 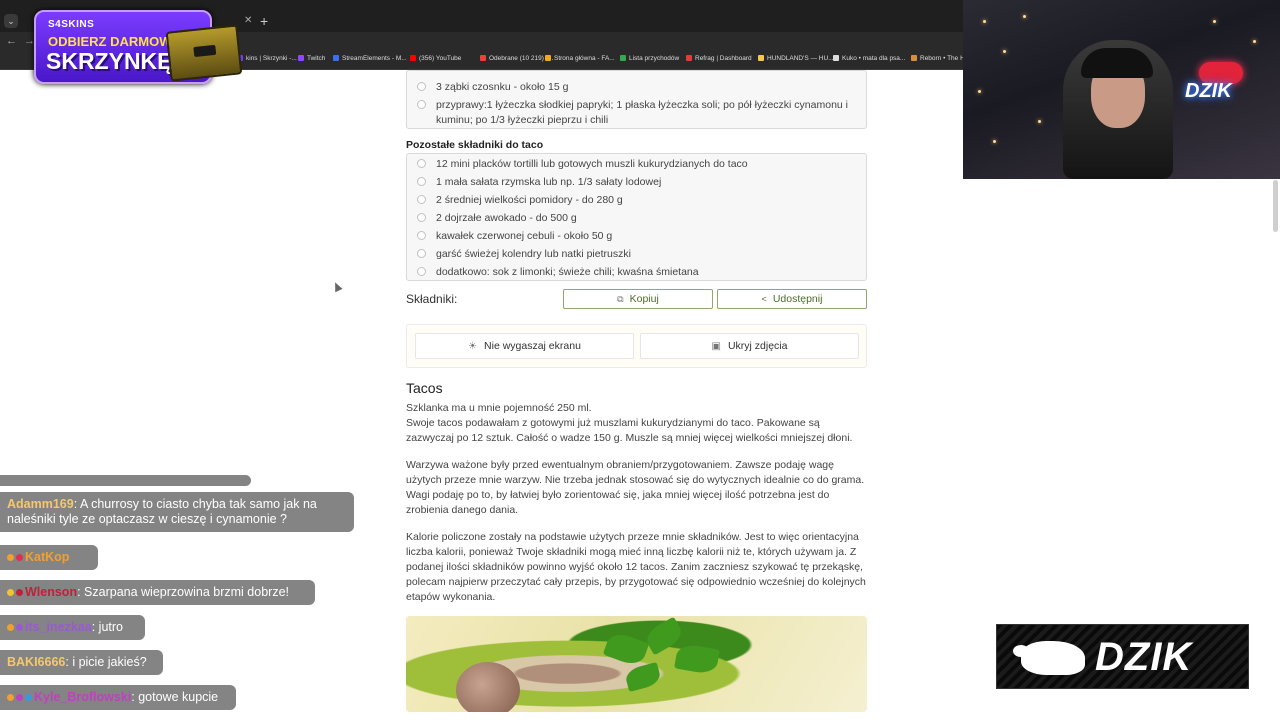 I want to click on chat-username: Kyle_Broflowski, so click(x=82, y=697).